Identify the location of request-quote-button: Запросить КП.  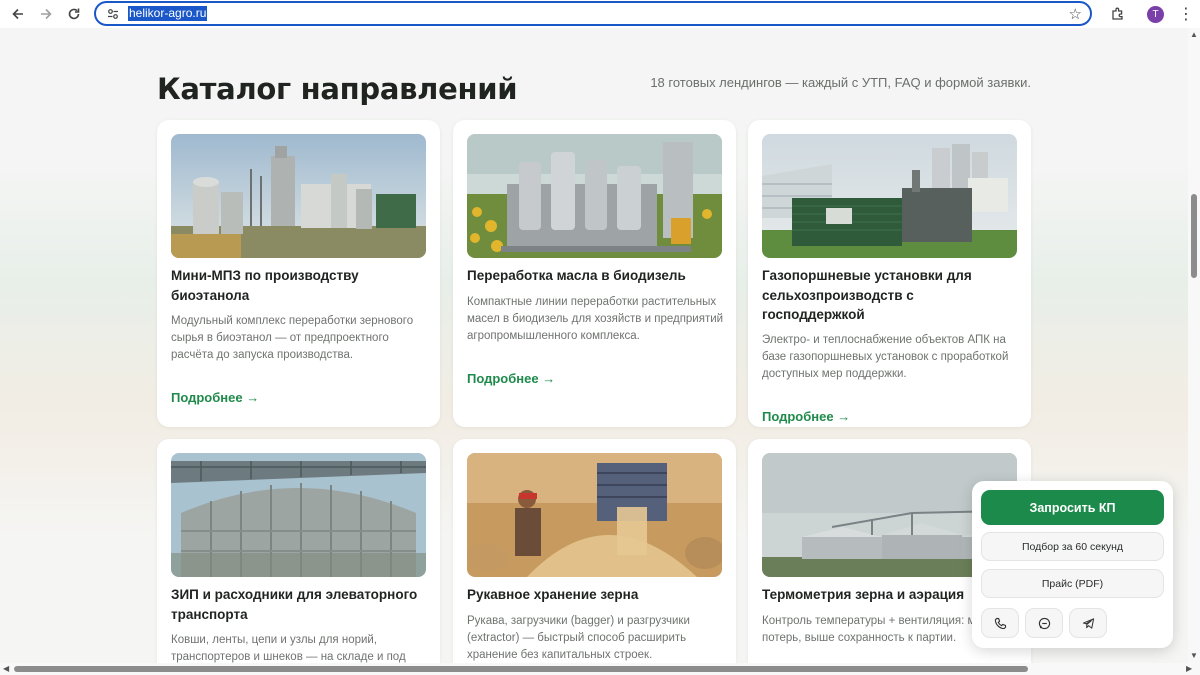
(1072, 507).